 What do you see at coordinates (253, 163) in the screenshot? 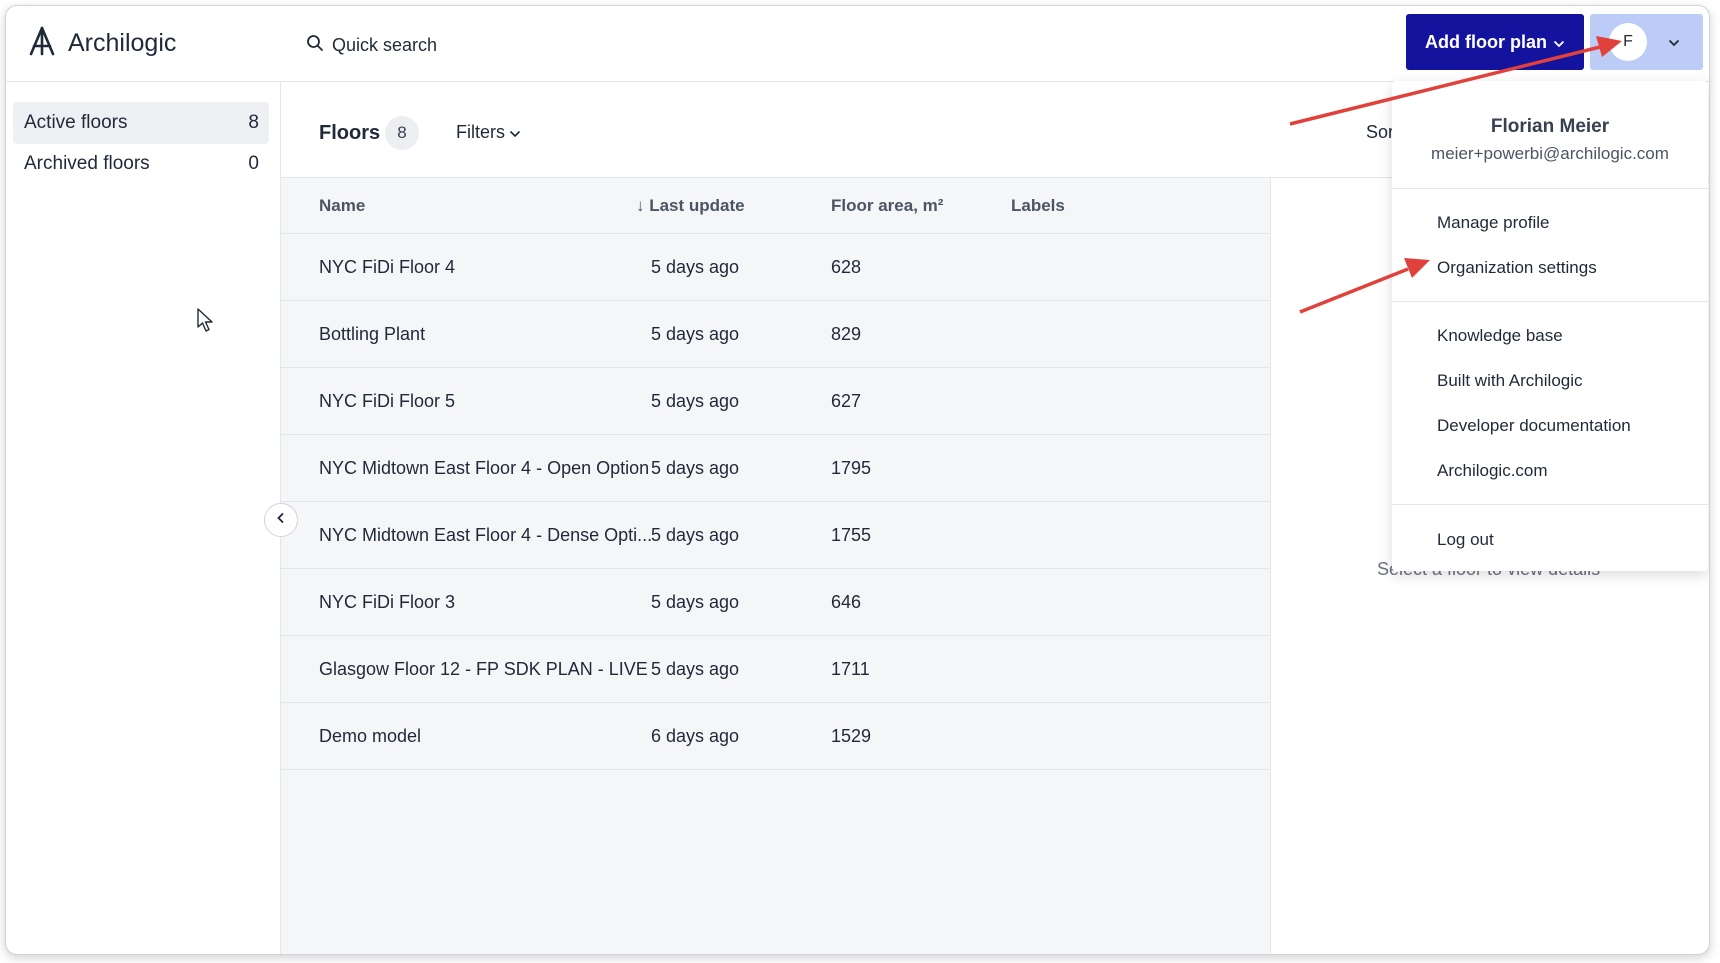
I see `sidebar-item-count: 0` at bounding box center [253, 163].